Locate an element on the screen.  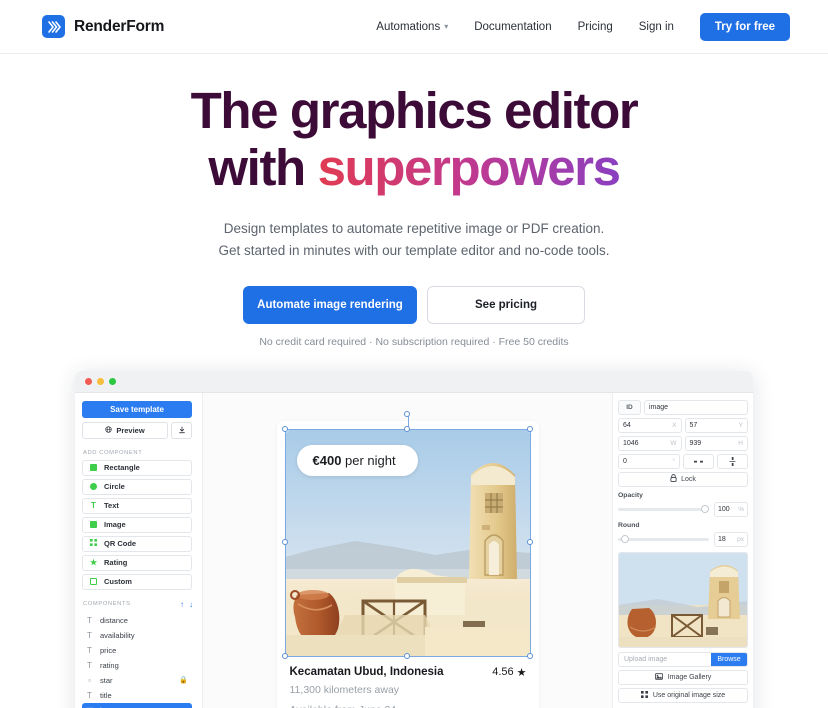
star-icon: ★ is located at coordinates (94, 562).